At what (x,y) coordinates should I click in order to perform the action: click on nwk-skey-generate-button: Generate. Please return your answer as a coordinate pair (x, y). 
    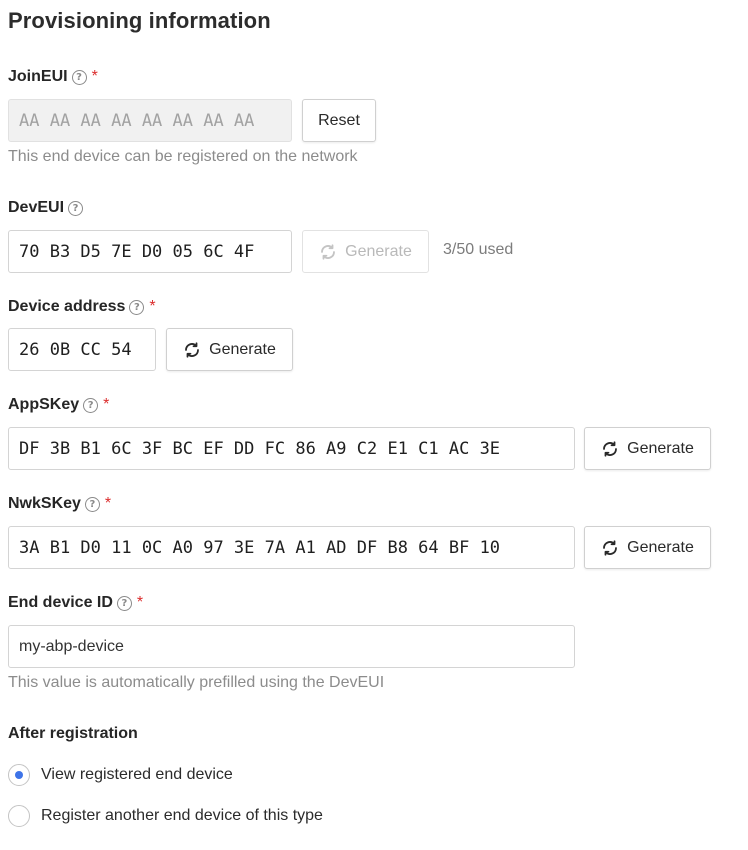
    Looking at the image, I should click on (647, 547).